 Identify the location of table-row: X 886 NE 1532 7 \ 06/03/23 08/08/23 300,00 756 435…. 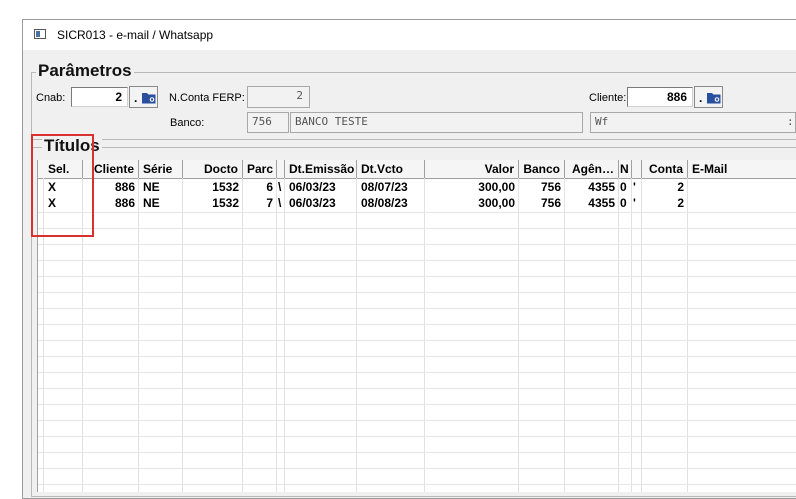
(417, 203).